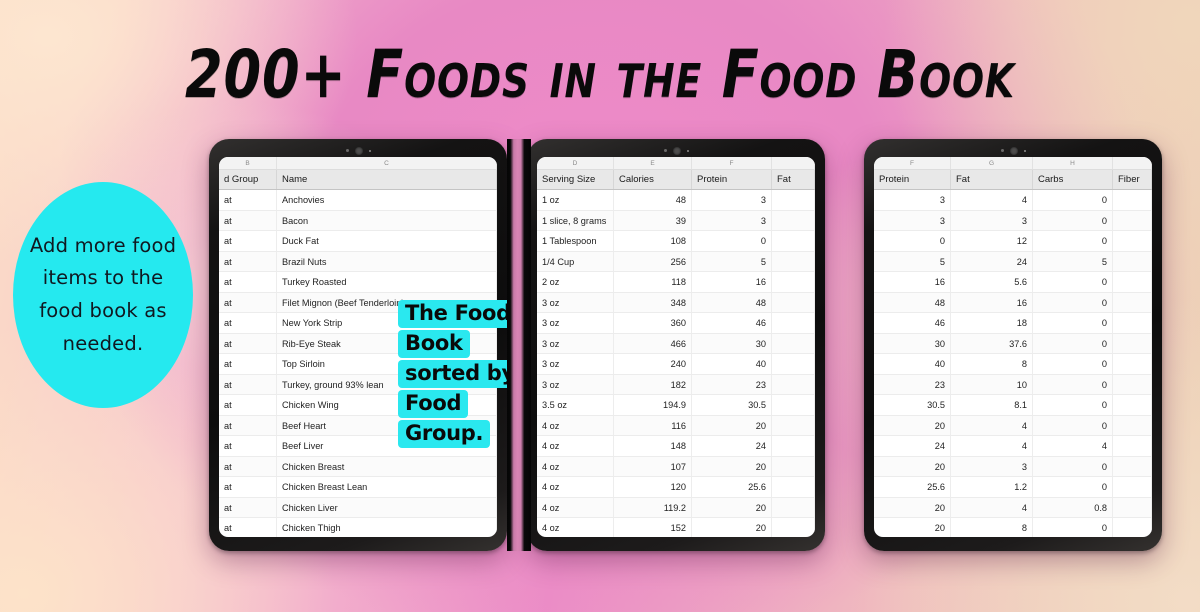 The height and width of the screenshot is (612, 1200). What do you see at coordinates (387, 527) in the screenshot?
I see `table-cell: Chicken Thigh` at bounding box center [387, 527].